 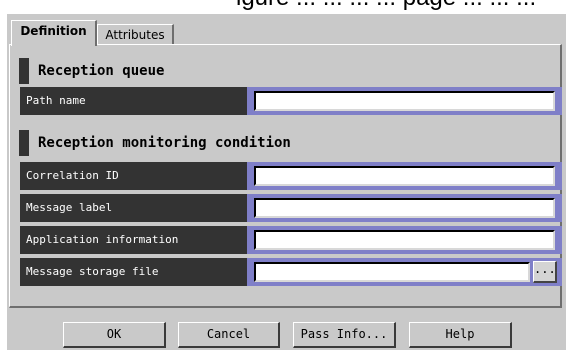 I want to click on section-reception-queue: Reception queue, so click(x=91, y=71).